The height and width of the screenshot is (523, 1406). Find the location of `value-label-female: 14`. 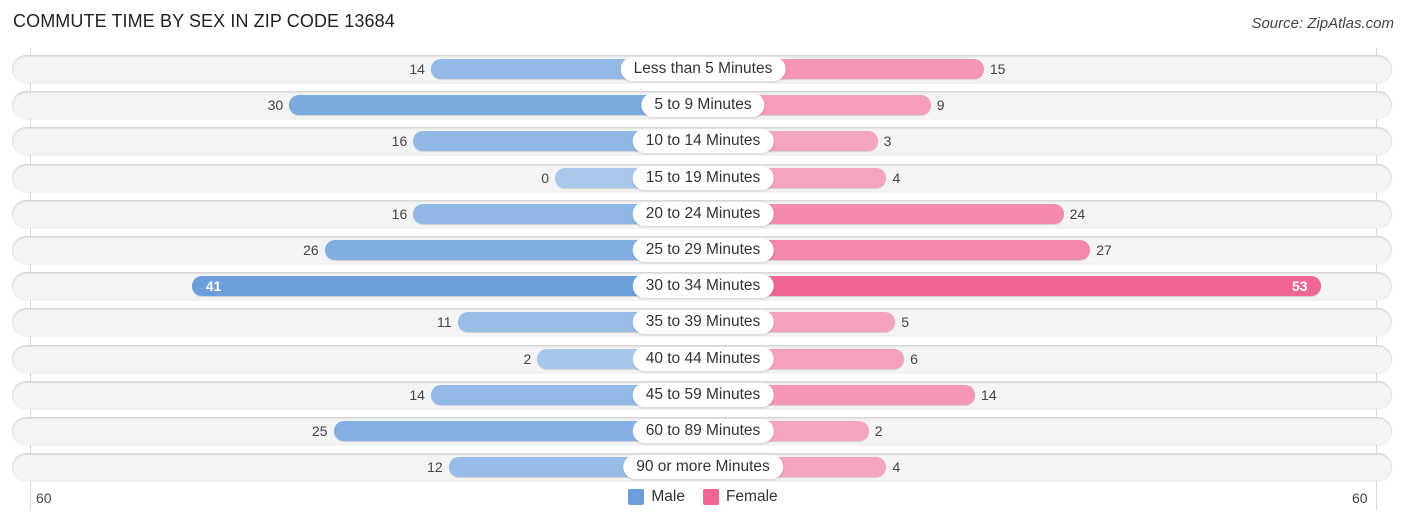

value-label-female: 14 is located at coordinates (989, 395).